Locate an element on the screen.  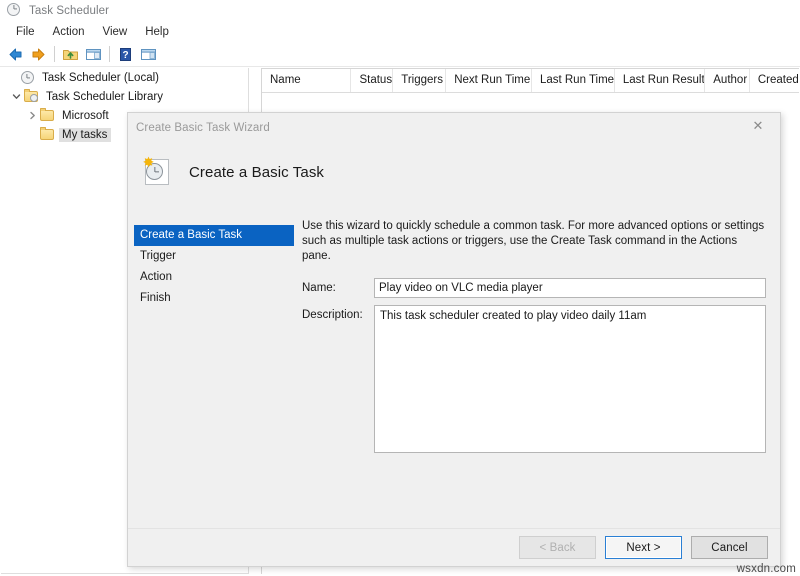
help-icon: ? is located at coordinates (125, 54).